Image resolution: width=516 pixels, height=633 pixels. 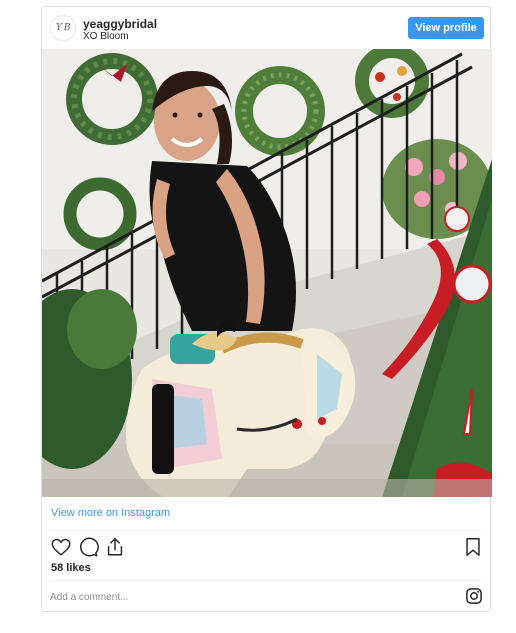 I want to click on comment-bubble-icon, so click(x=88, y=547).